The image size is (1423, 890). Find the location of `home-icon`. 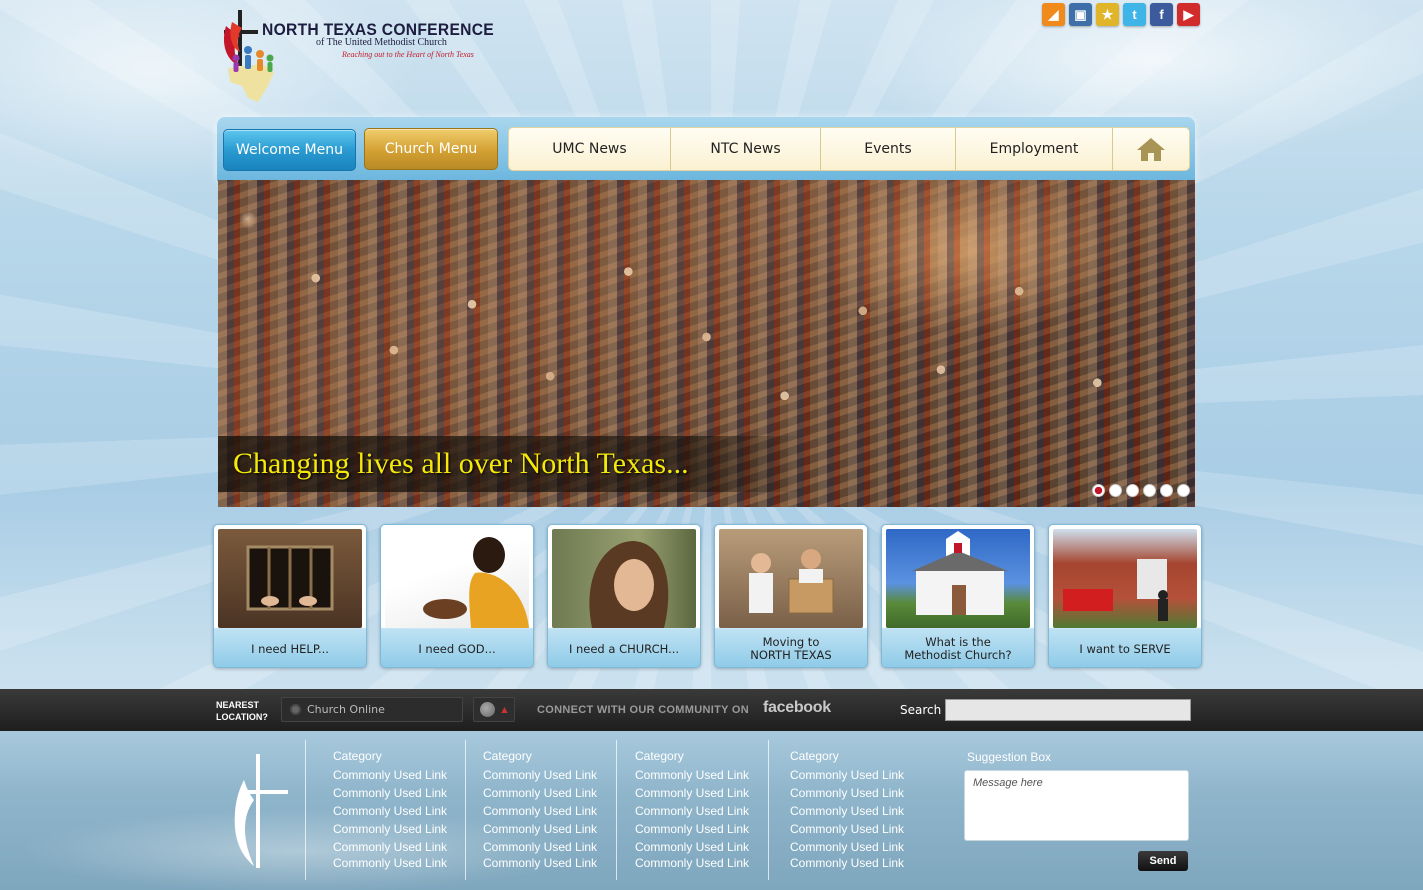

home-icon is located at coordinates (1151, 149).